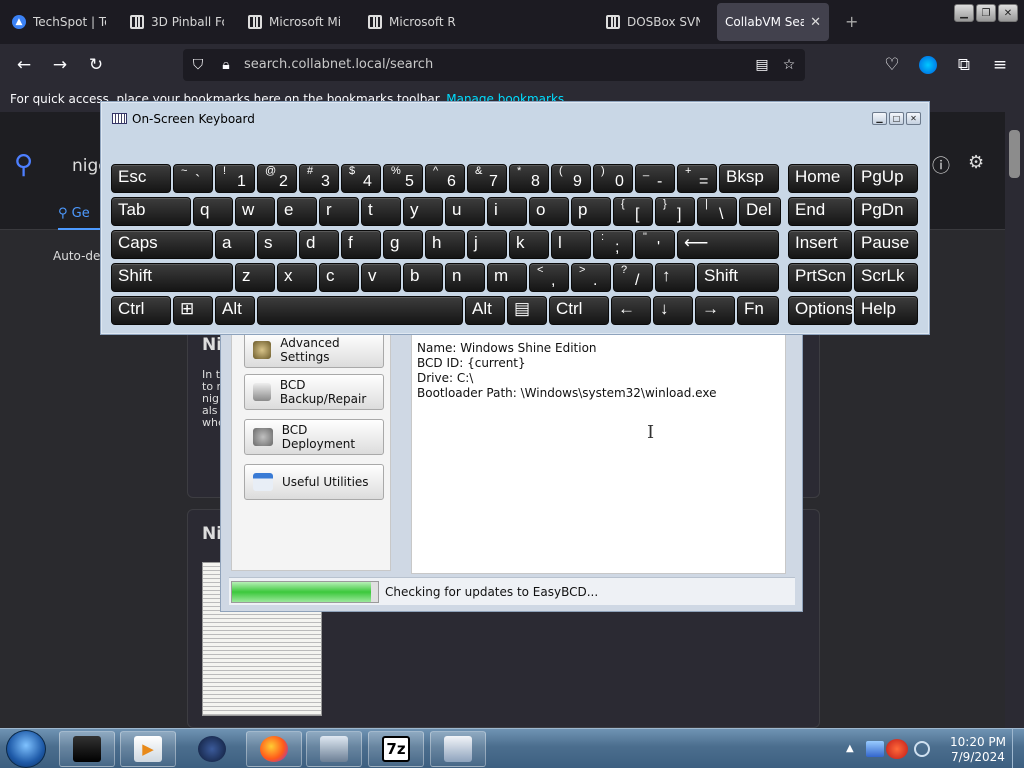  What do you see at coordinates (527, 310) in the screenshot?
I see `key-menu: ▤` at bounding box center [527, 310].